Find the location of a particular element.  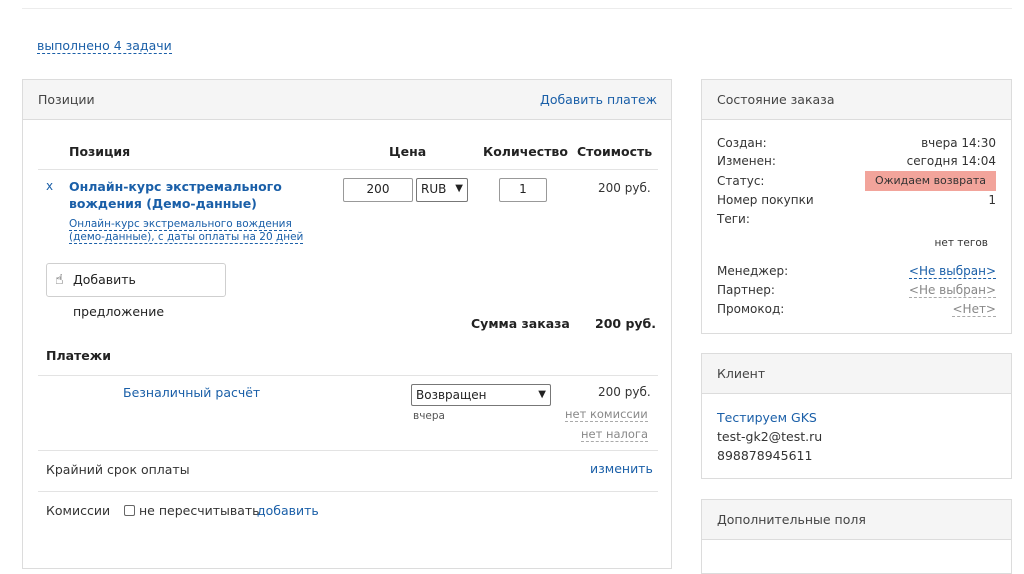

partner-select-link: <Не выбран> is located at coordinates (952, 290).